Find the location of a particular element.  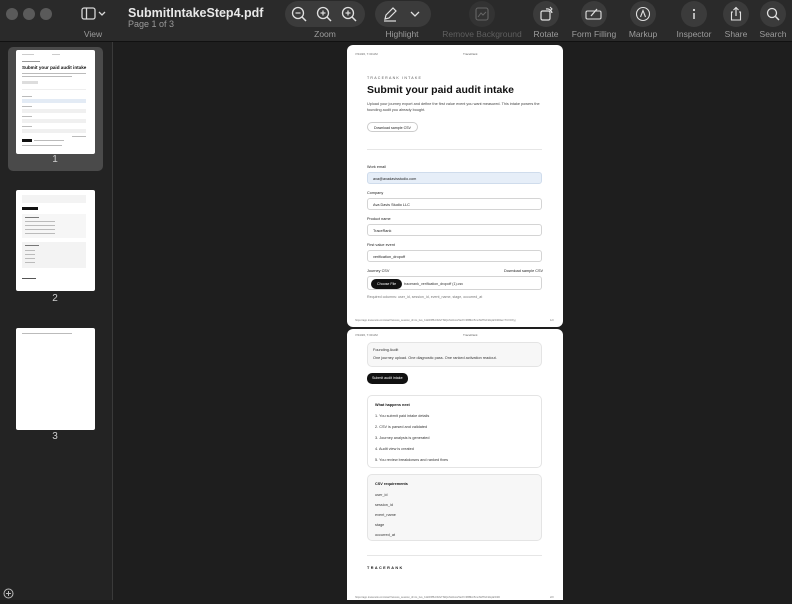

remove-background-label: Remove Background is located at coordinates (482, 34).